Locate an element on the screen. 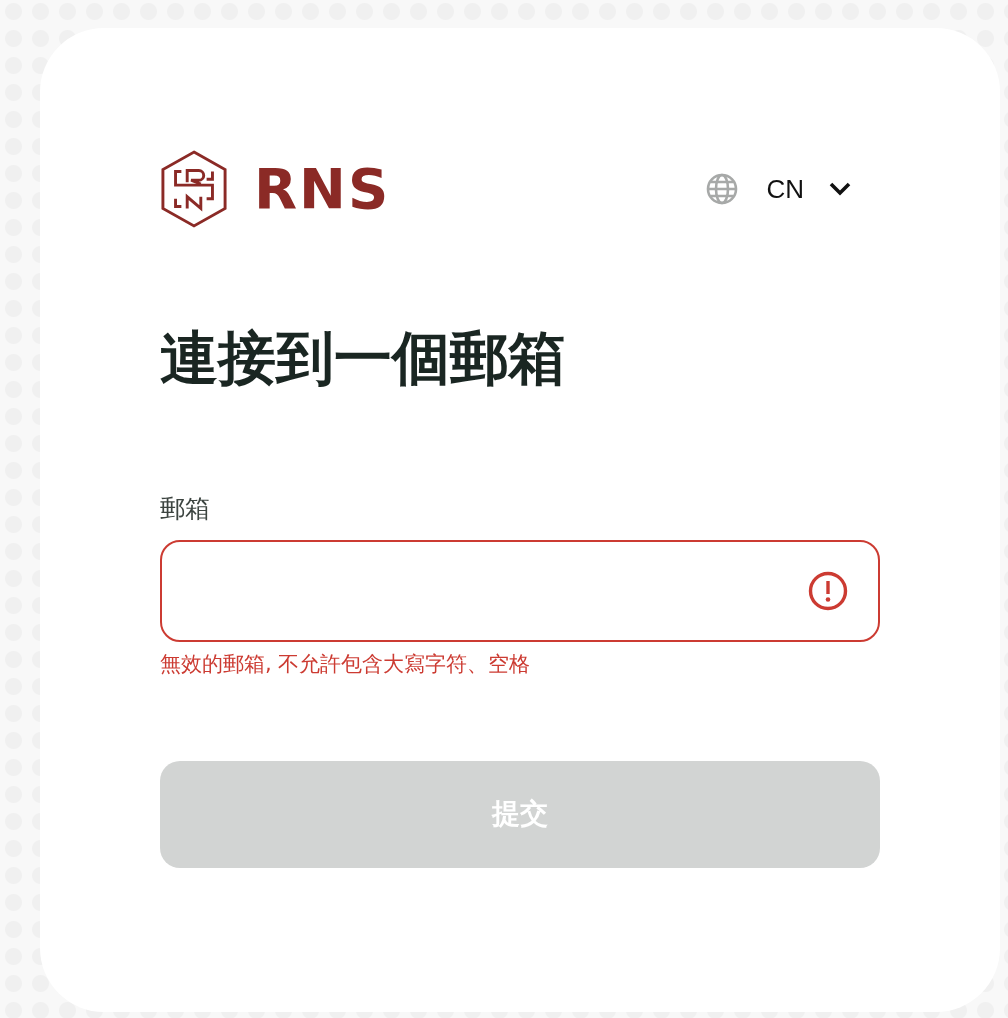 This screenshot has height=1018, width=1008. caret-icon is located at coordinates (840, 189).